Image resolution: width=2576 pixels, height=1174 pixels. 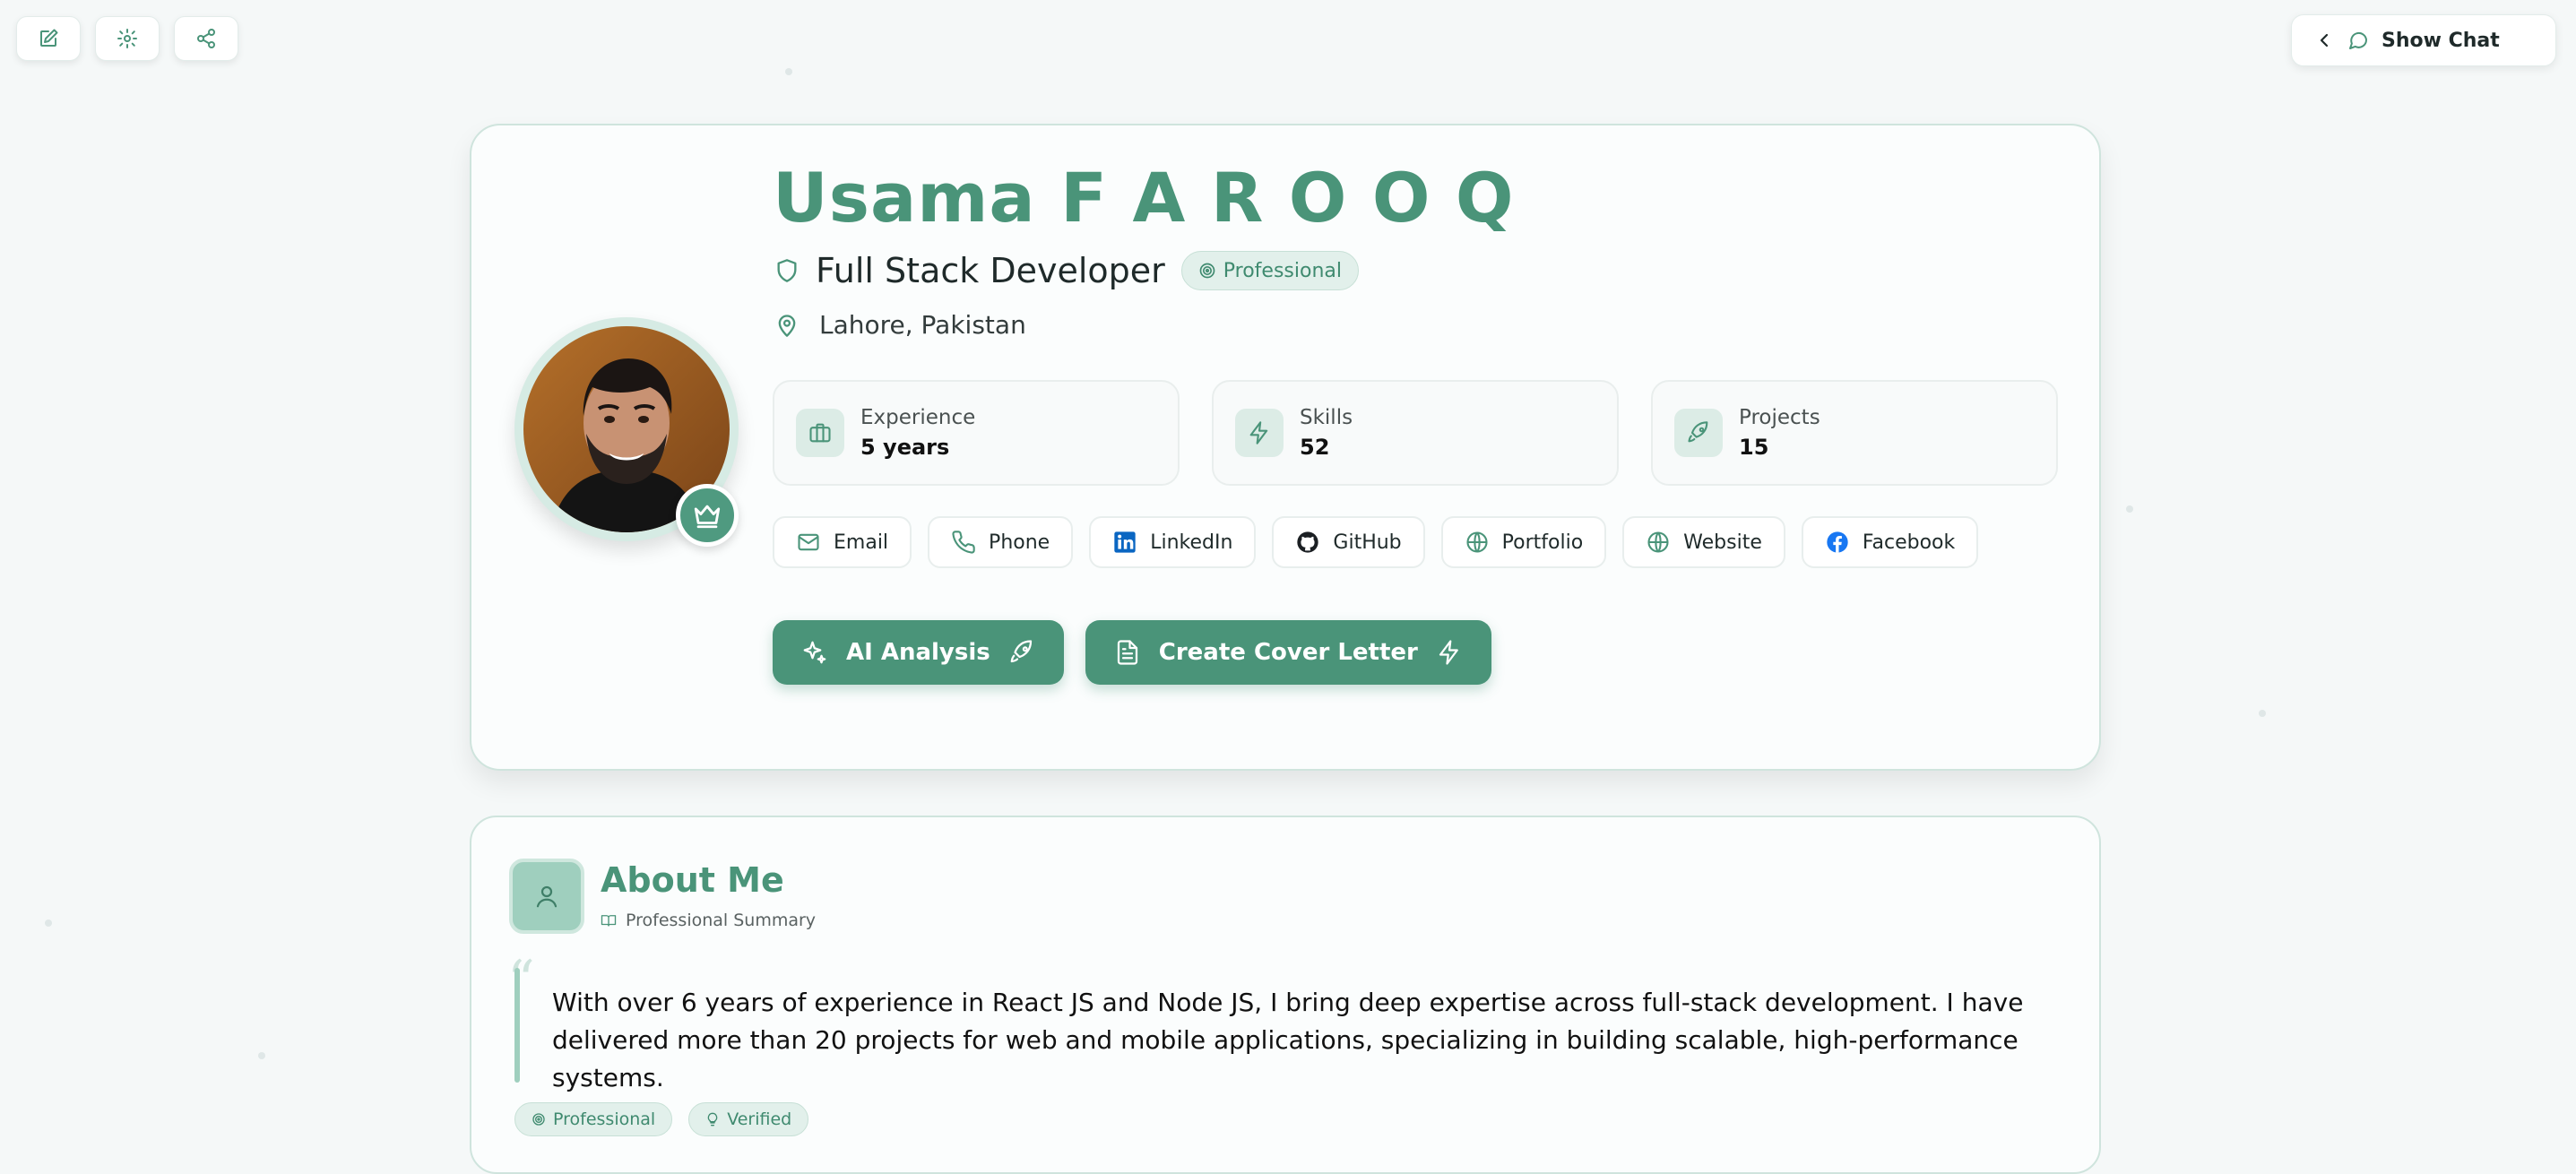 I want to click on settings-button, so click(x=127, y=38).